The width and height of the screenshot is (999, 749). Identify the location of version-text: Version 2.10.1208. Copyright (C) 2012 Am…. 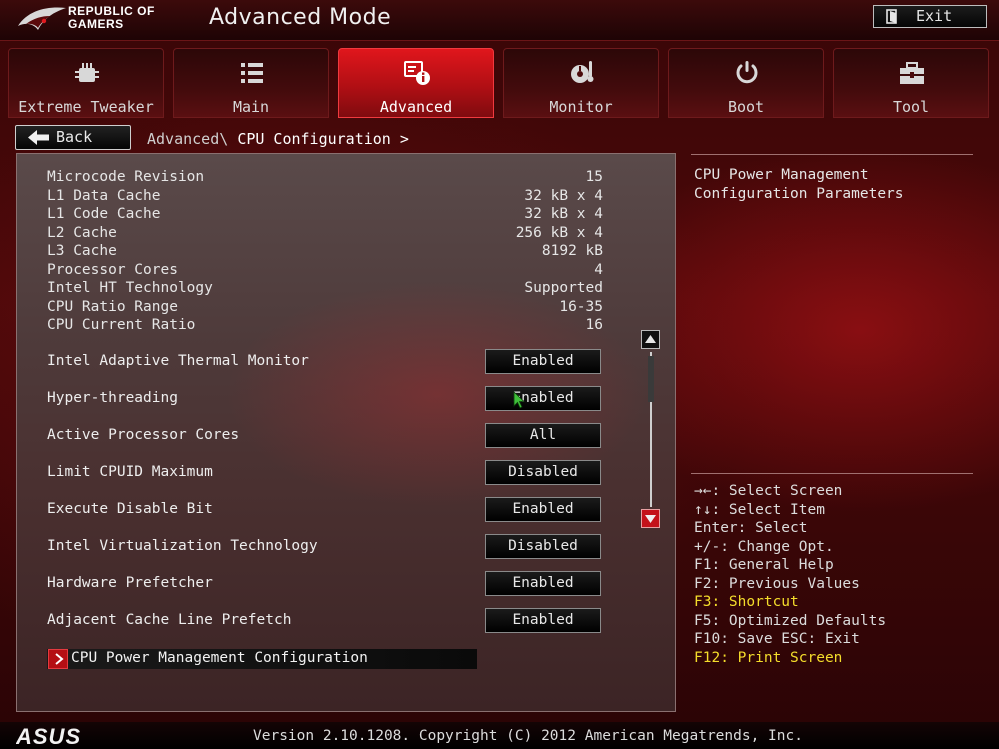
(528, 736).